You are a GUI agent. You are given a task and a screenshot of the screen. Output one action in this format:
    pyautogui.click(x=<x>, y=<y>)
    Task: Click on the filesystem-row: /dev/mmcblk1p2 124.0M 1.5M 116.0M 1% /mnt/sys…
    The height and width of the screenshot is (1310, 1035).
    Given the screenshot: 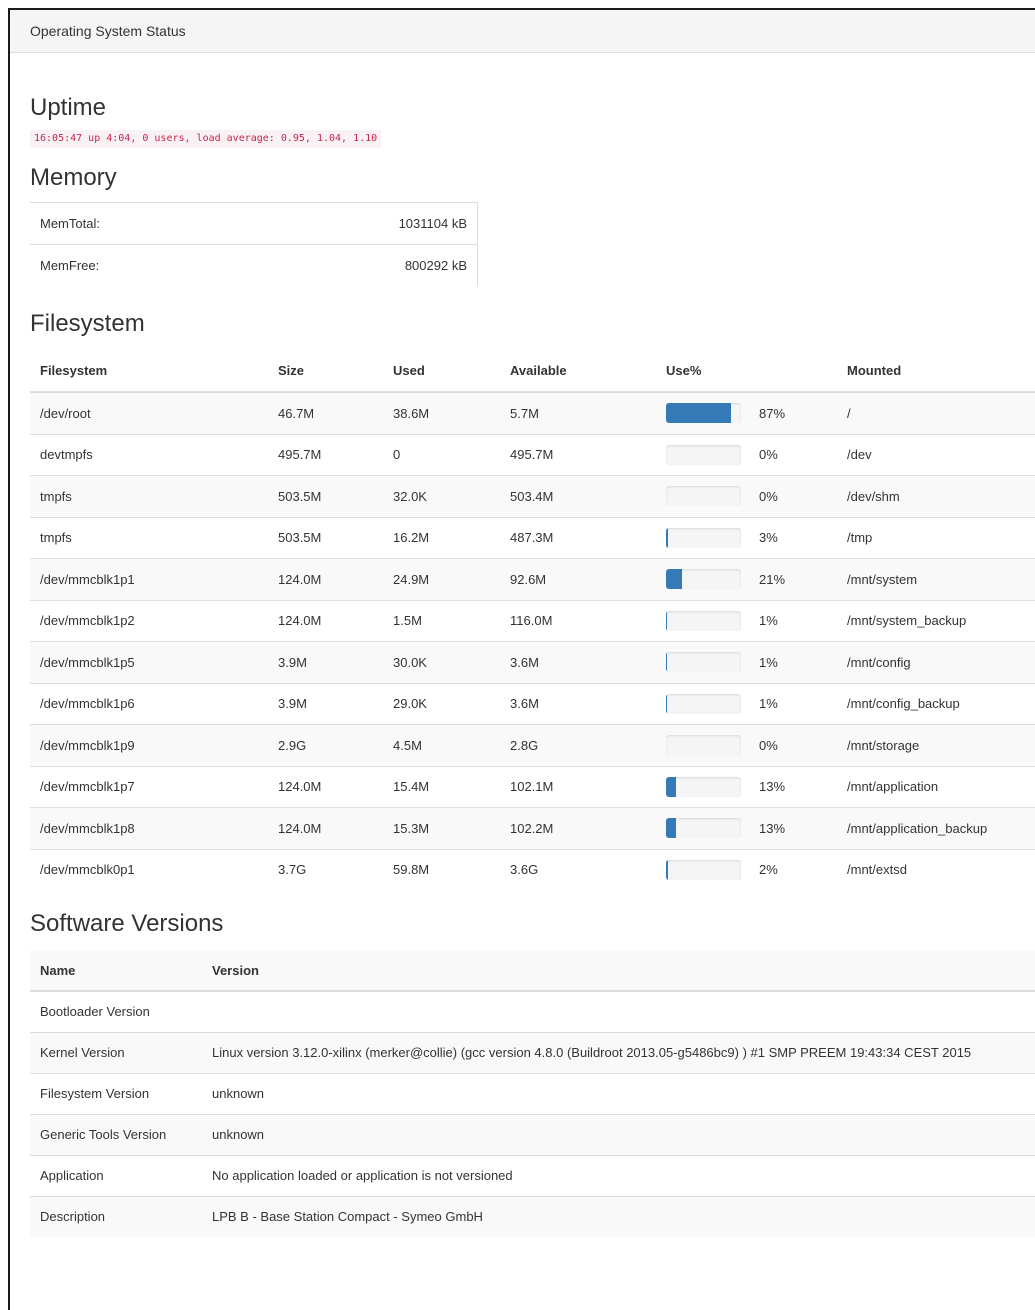 What is the action you would take?
    pyautogui.click(x=532, y=620)
    